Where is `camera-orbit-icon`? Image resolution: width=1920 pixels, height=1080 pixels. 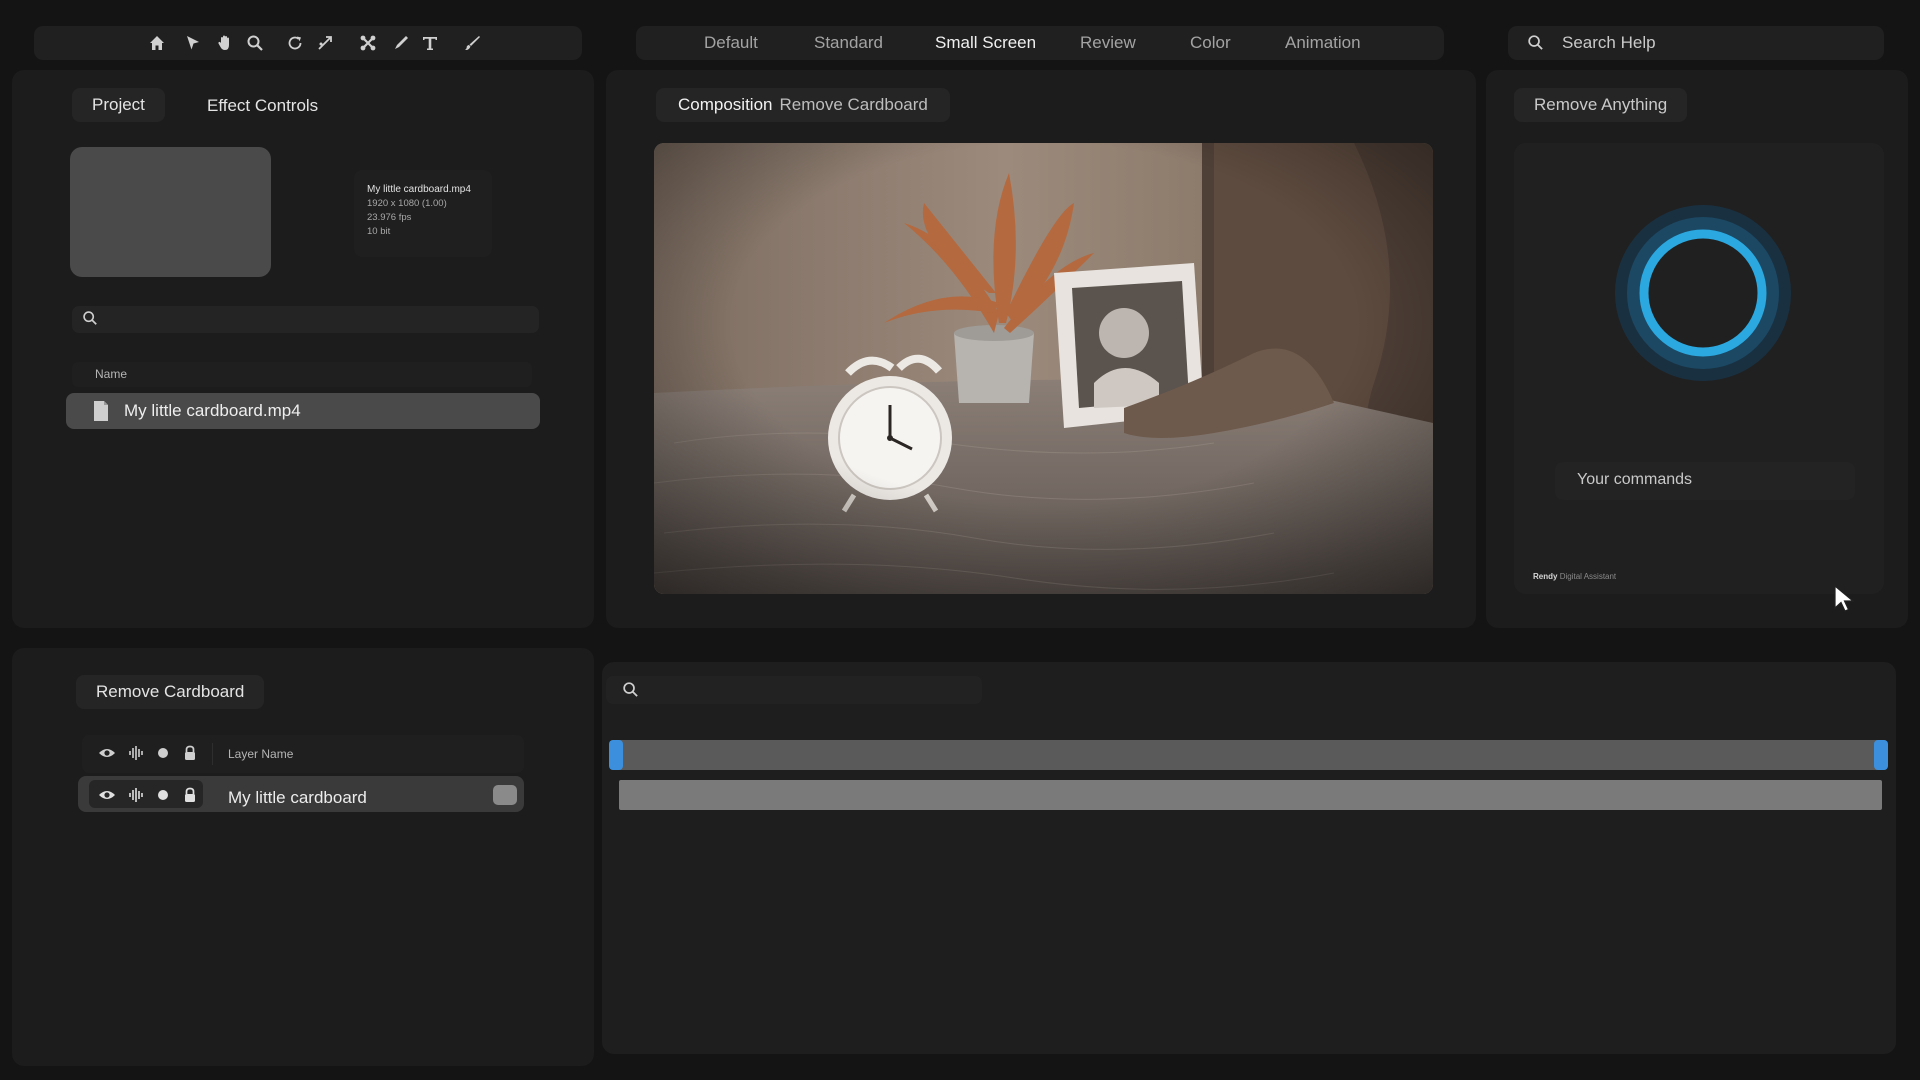 camera-orbit-icon is located at coordinates (325, 43).